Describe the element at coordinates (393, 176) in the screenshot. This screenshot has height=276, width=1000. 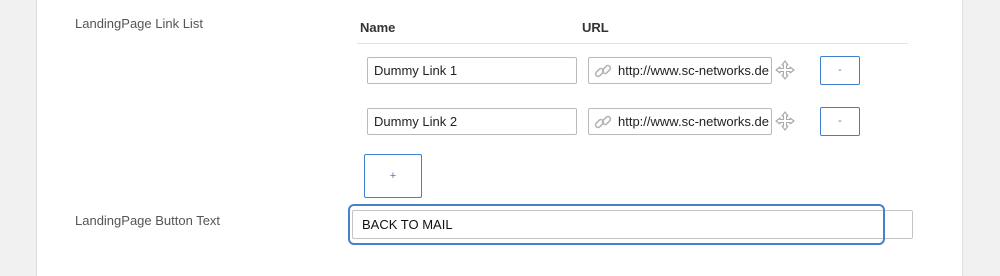
I see `add-link-button: +` at that location.